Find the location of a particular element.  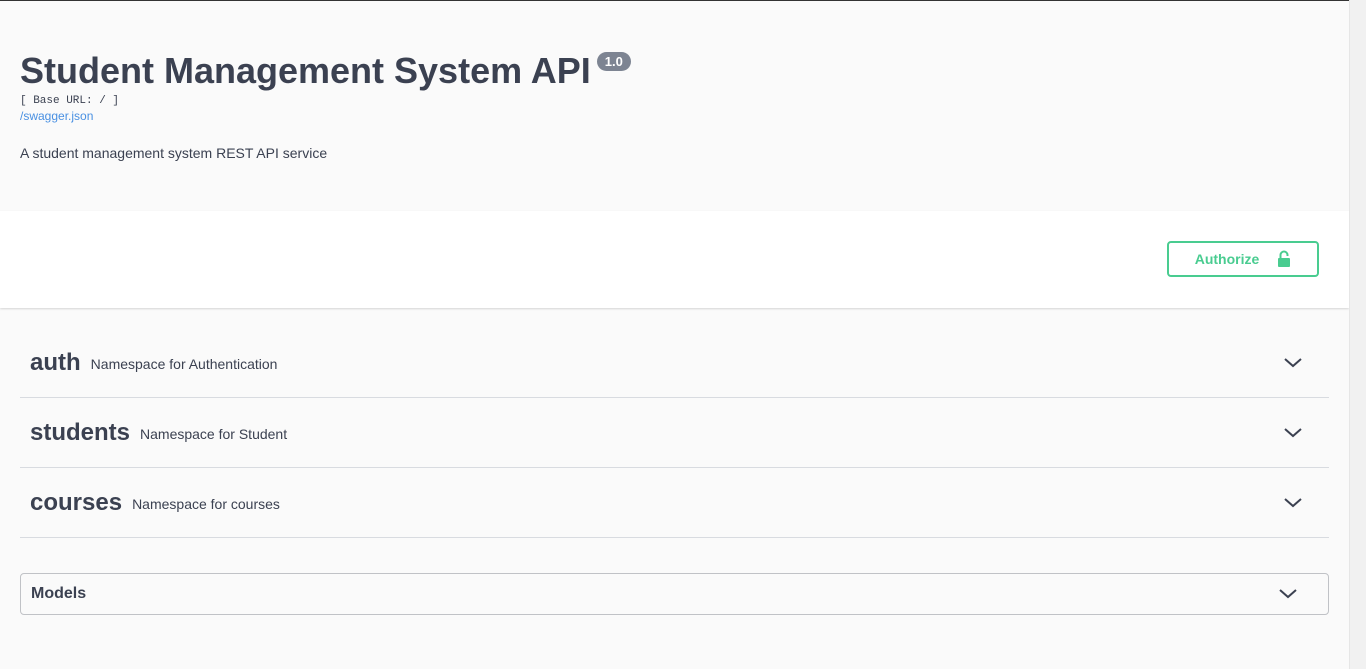

tag-description: Namespace for Authentication is located at coordinates (184, 363).